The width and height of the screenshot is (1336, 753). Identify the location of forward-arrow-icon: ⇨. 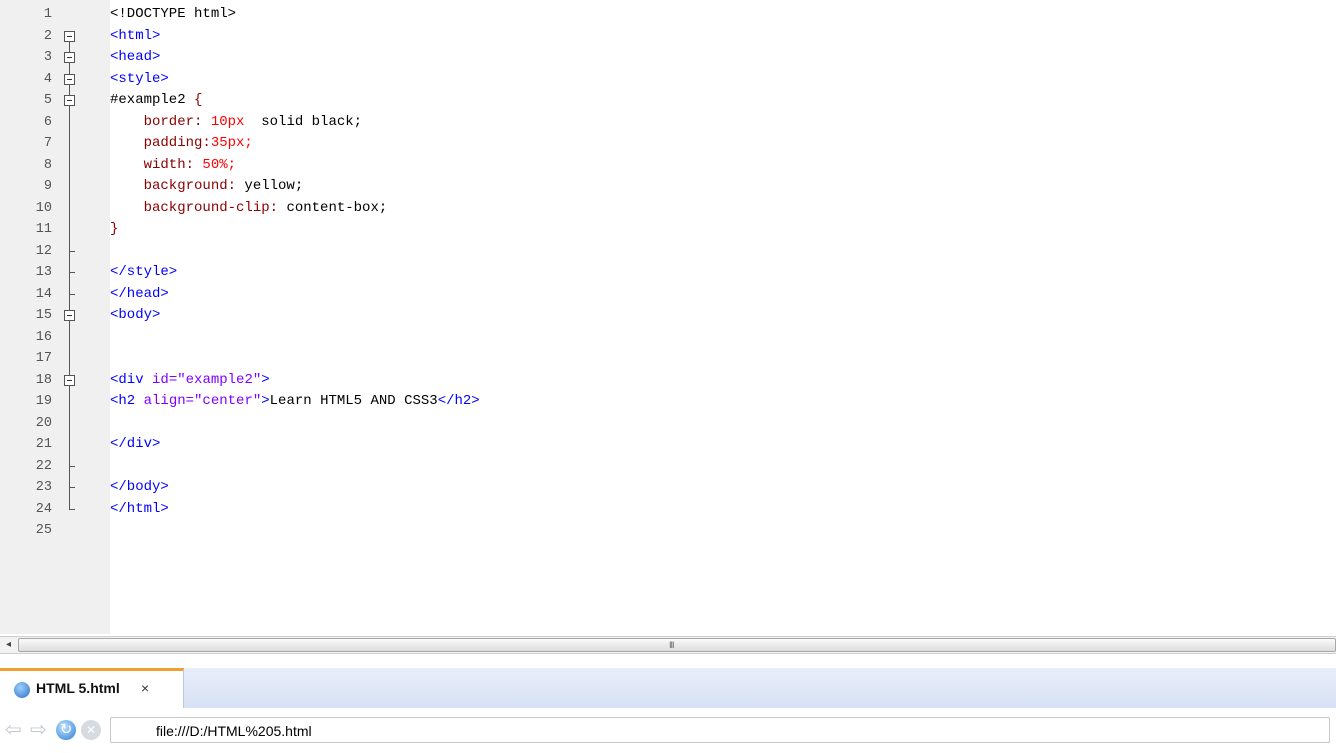
(40, 730).